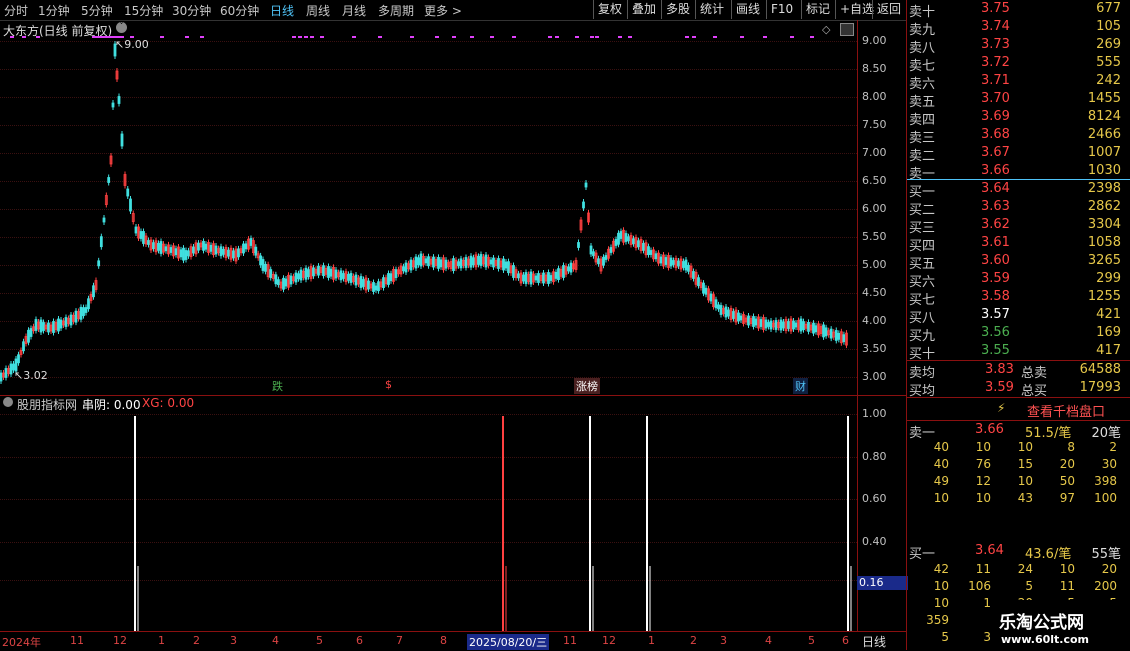 Image resolution: width=1130 pixels, height=651 pixels. What do you see at coordinates (1017, 190) in the screenshot?
I see `bid-row: 买一 3.64 2398` at bounding box center [1017, 190].